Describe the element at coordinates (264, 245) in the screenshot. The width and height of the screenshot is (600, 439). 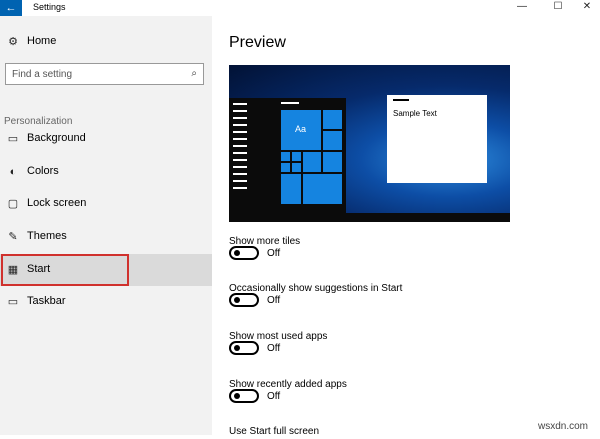
I see `setting-show-more-tiles: Show more tiles Off` at that location.